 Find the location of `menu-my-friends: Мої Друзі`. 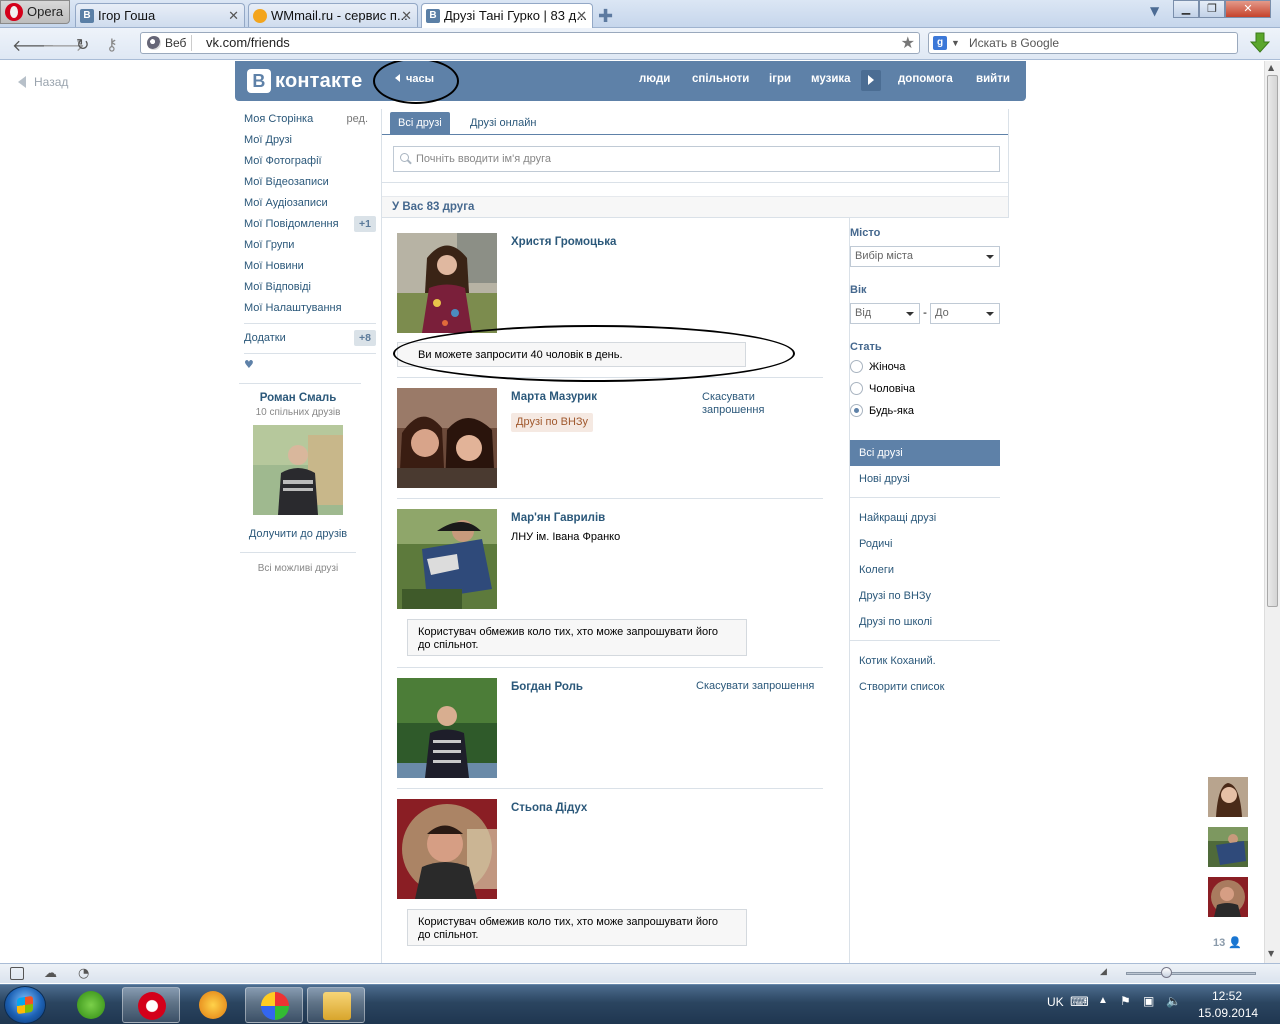

menu-my-friends: Мої Друзі is located at coordinates (310, 140).